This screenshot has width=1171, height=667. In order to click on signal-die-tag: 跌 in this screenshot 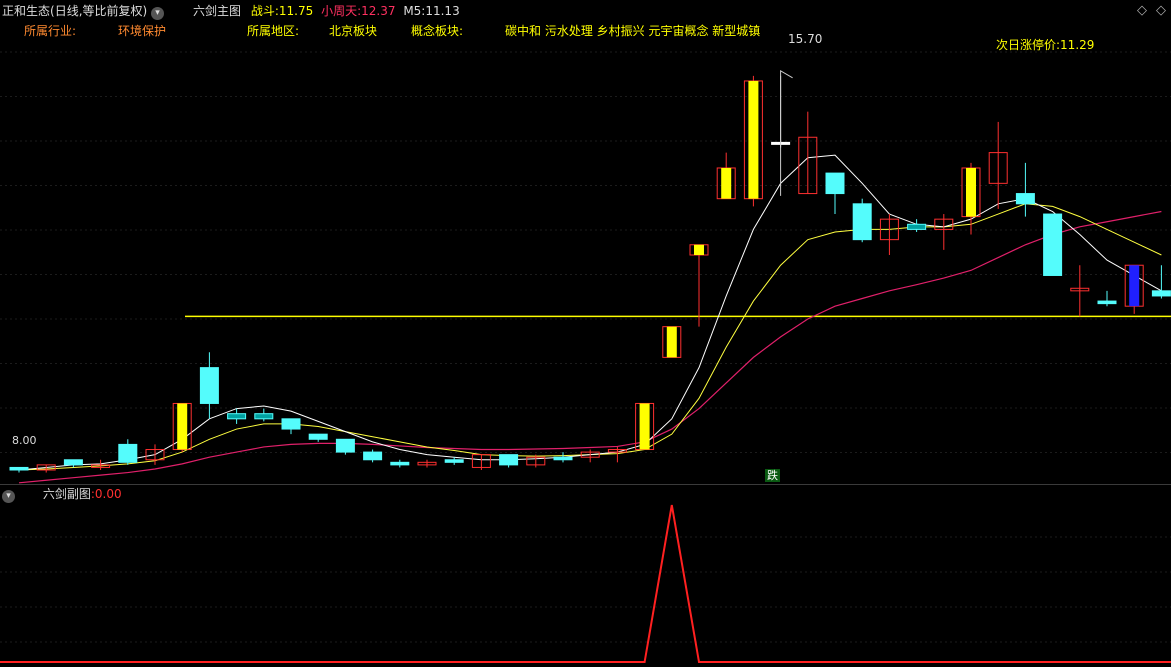, I will do `click(772, 475)`.